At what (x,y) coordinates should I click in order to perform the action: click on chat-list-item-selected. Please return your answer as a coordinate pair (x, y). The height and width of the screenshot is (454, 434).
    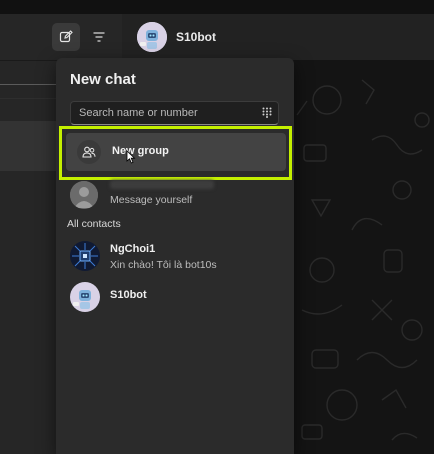
    Looking at the image, I should click on (28, 146).